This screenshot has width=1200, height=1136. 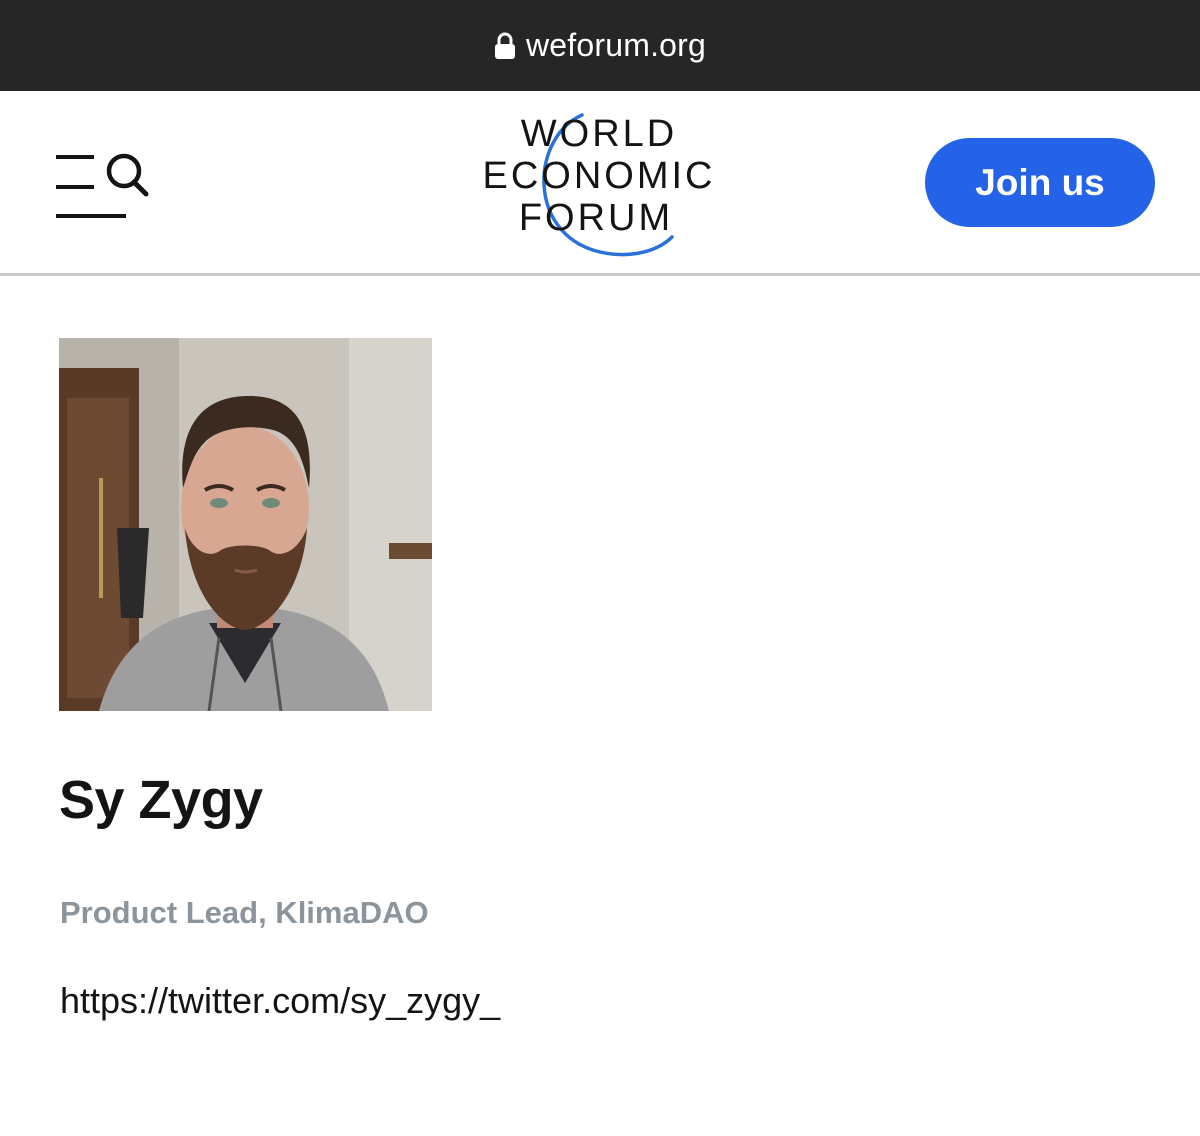 I want to click on menu-icon, so click(x=102, y=185).